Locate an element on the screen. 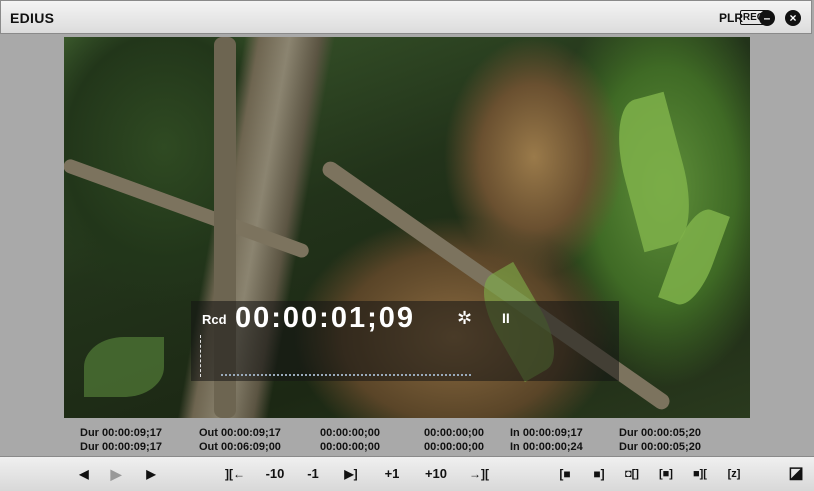 The image size is (814, 491). info-line: In 00:00:09;17 is located at coordinates (546, 433).